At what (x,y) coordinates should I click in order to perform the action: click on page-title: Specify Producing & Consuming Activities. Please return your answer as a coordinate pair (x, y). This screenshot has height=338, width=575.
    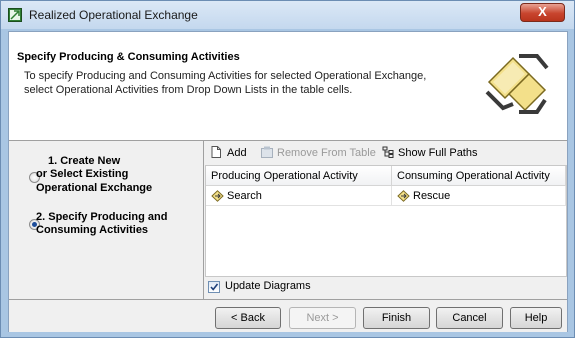
    Looking at the image, I should click on (128, 57).